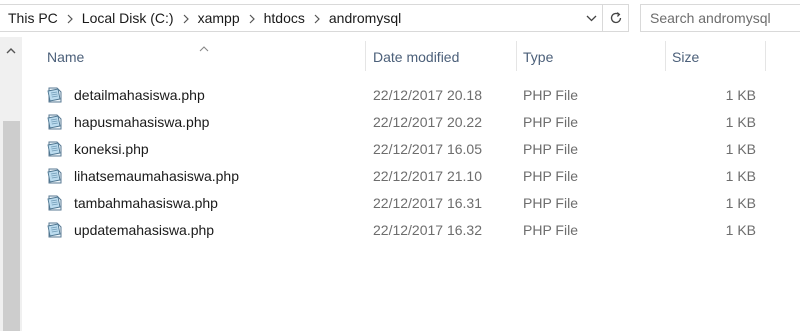  Describe the element at coordinates (427, 95) in the screenshot. I see `file-date: 22/12/2017 20.18` at that location.